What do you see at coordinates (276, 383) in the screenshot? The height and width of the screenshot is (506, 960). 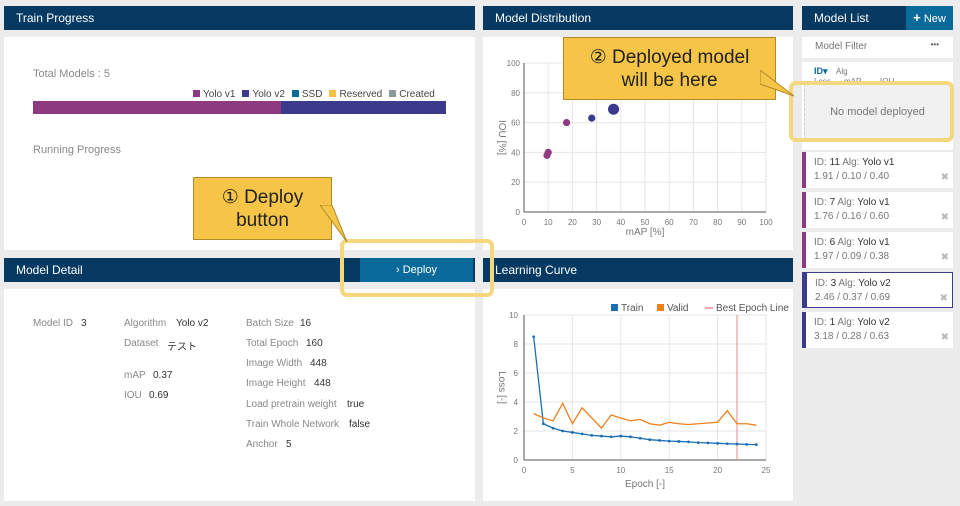 I see `image-height-label: Image Height` at bounding box center [276, 383].